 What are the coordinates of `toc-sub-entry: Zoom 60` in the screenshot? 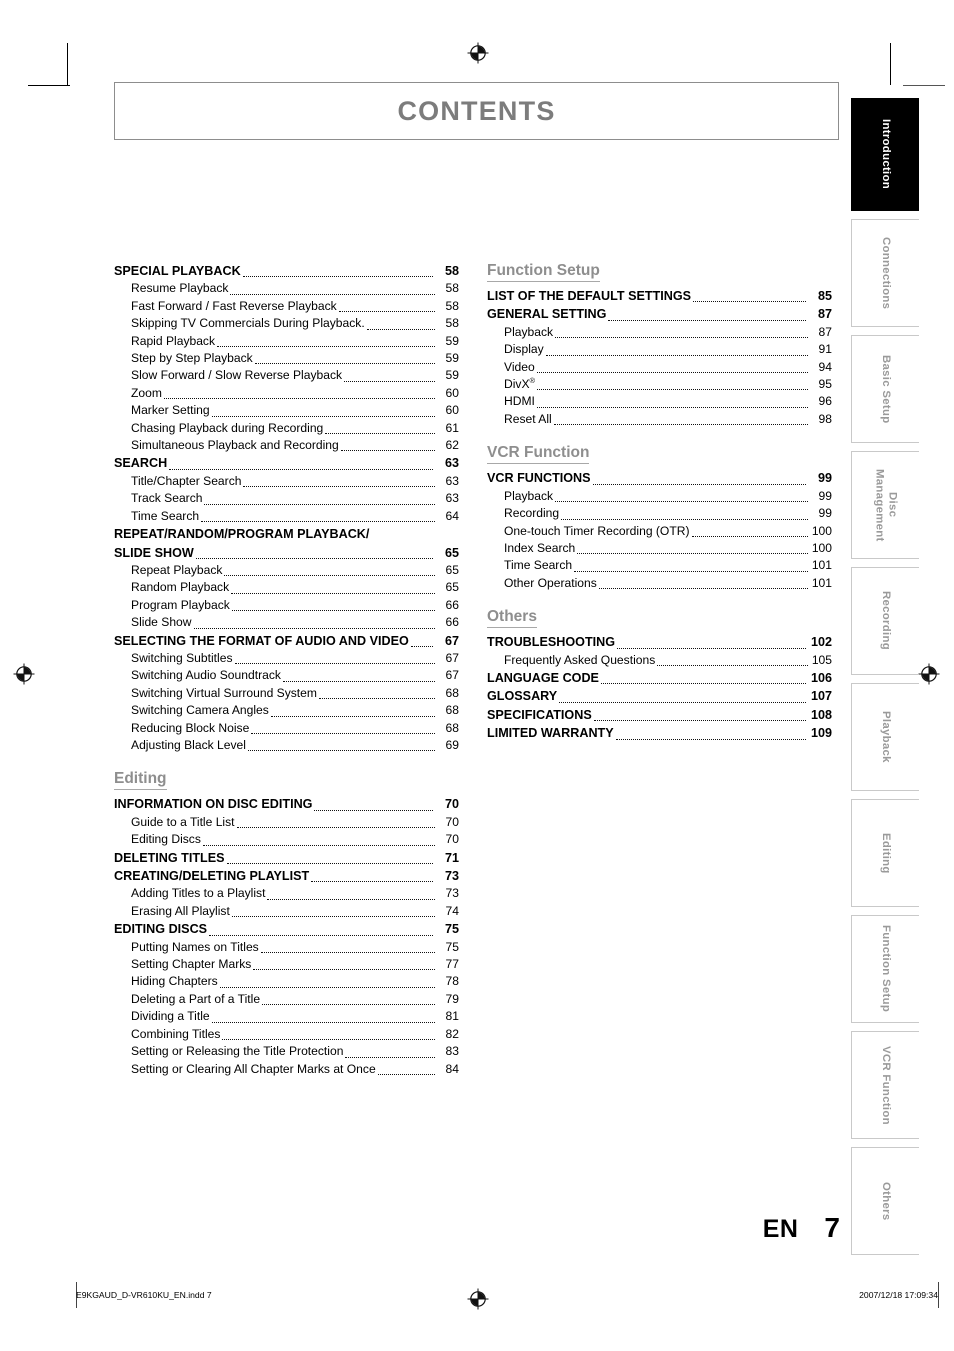 It's located at (286, 393).